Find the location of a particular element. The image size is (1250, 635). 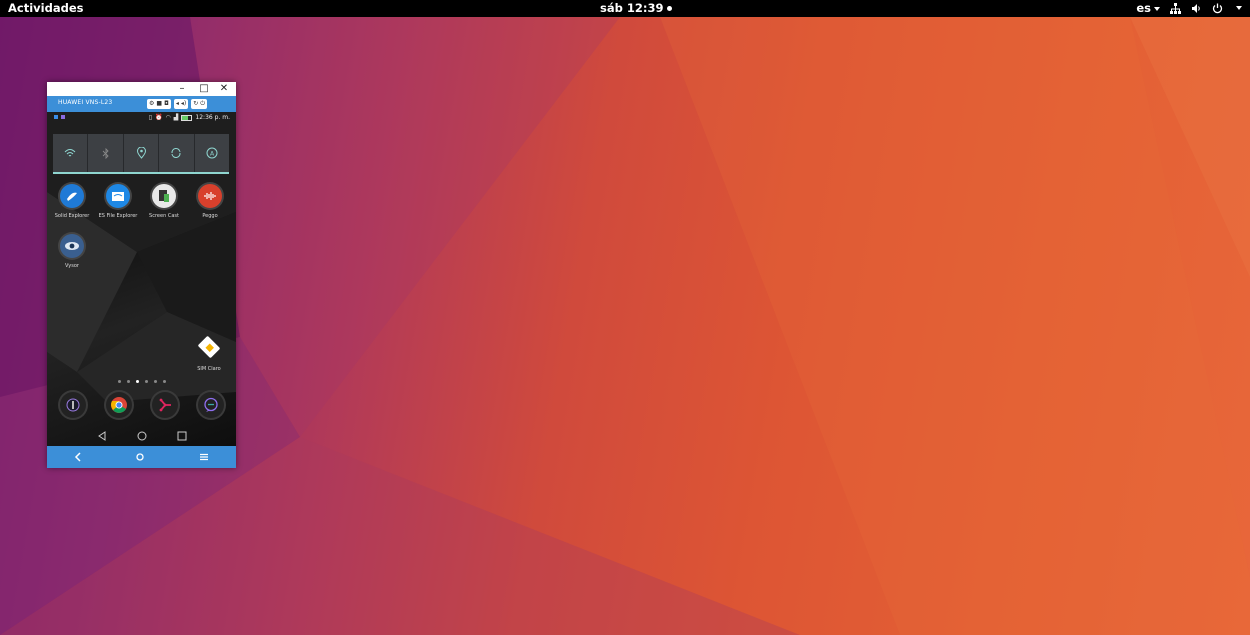

camera-icon: ◘ is located at coordinates (166, 104).